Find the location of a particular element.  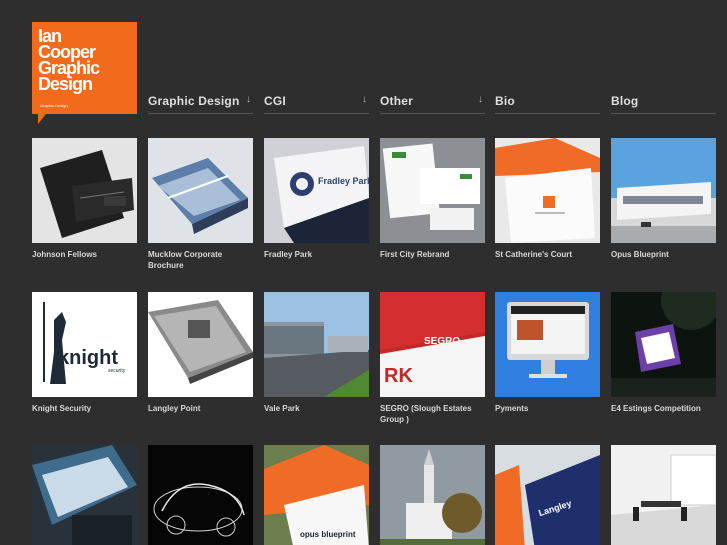

project-tile-pyments: Pyments is located at coordinates (547, 353).